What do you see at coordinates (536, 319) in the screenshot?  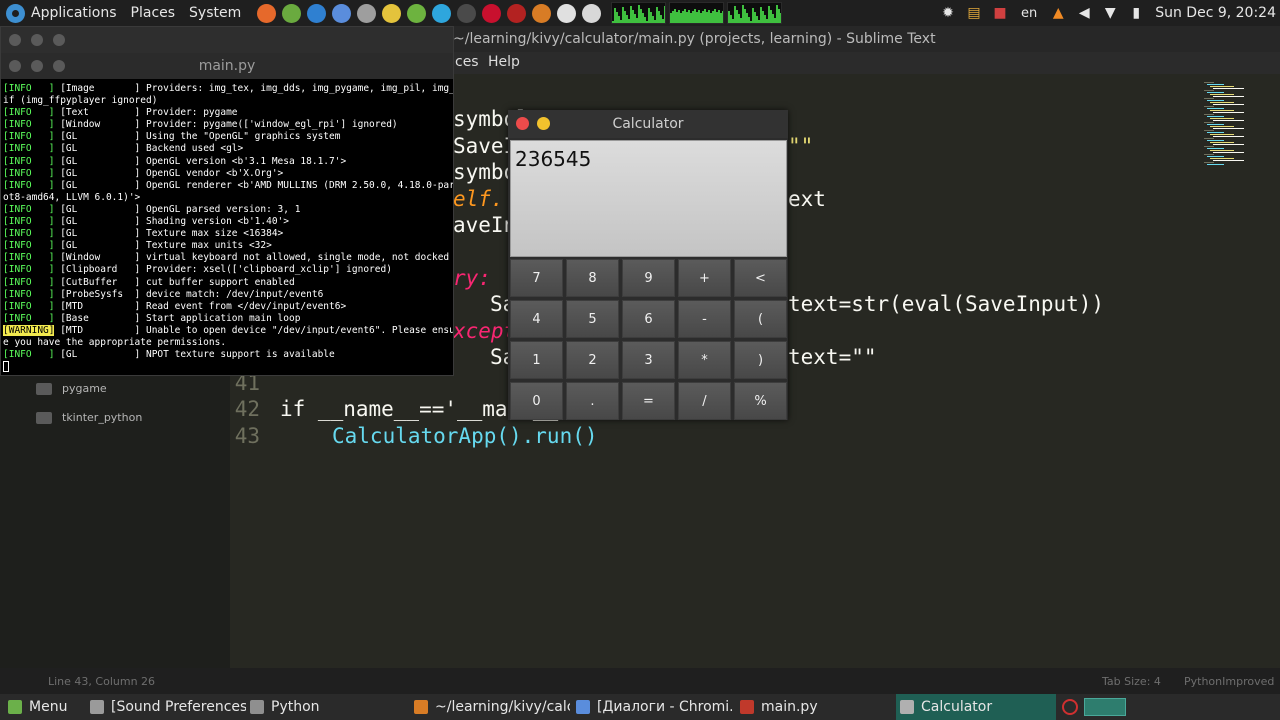 I see `key-5: 4` at bounding box center [536, 319].